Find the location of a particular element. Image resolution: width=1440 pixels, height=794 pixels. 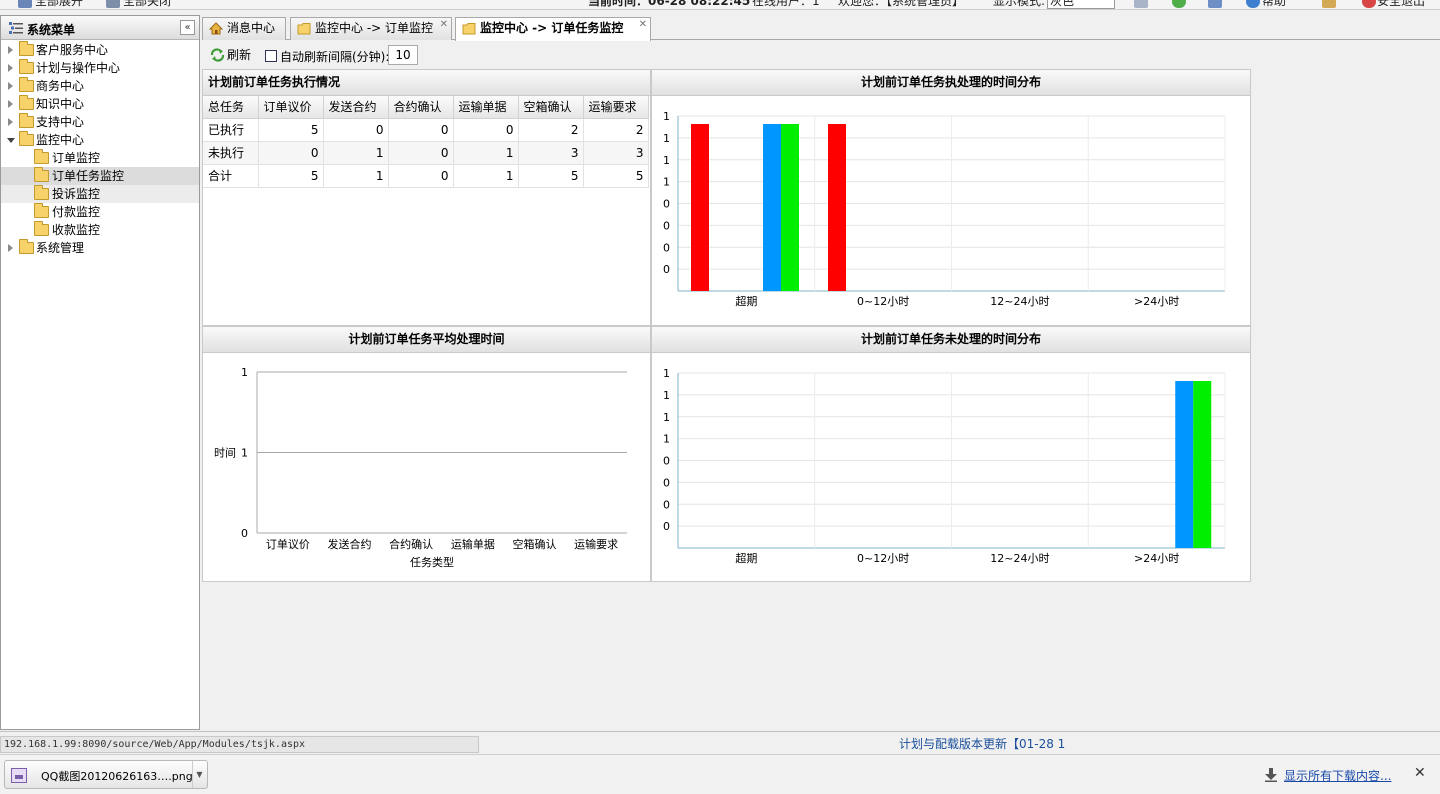

sidebar-item-label: 支持中心 is located at coordinates (60, 122).